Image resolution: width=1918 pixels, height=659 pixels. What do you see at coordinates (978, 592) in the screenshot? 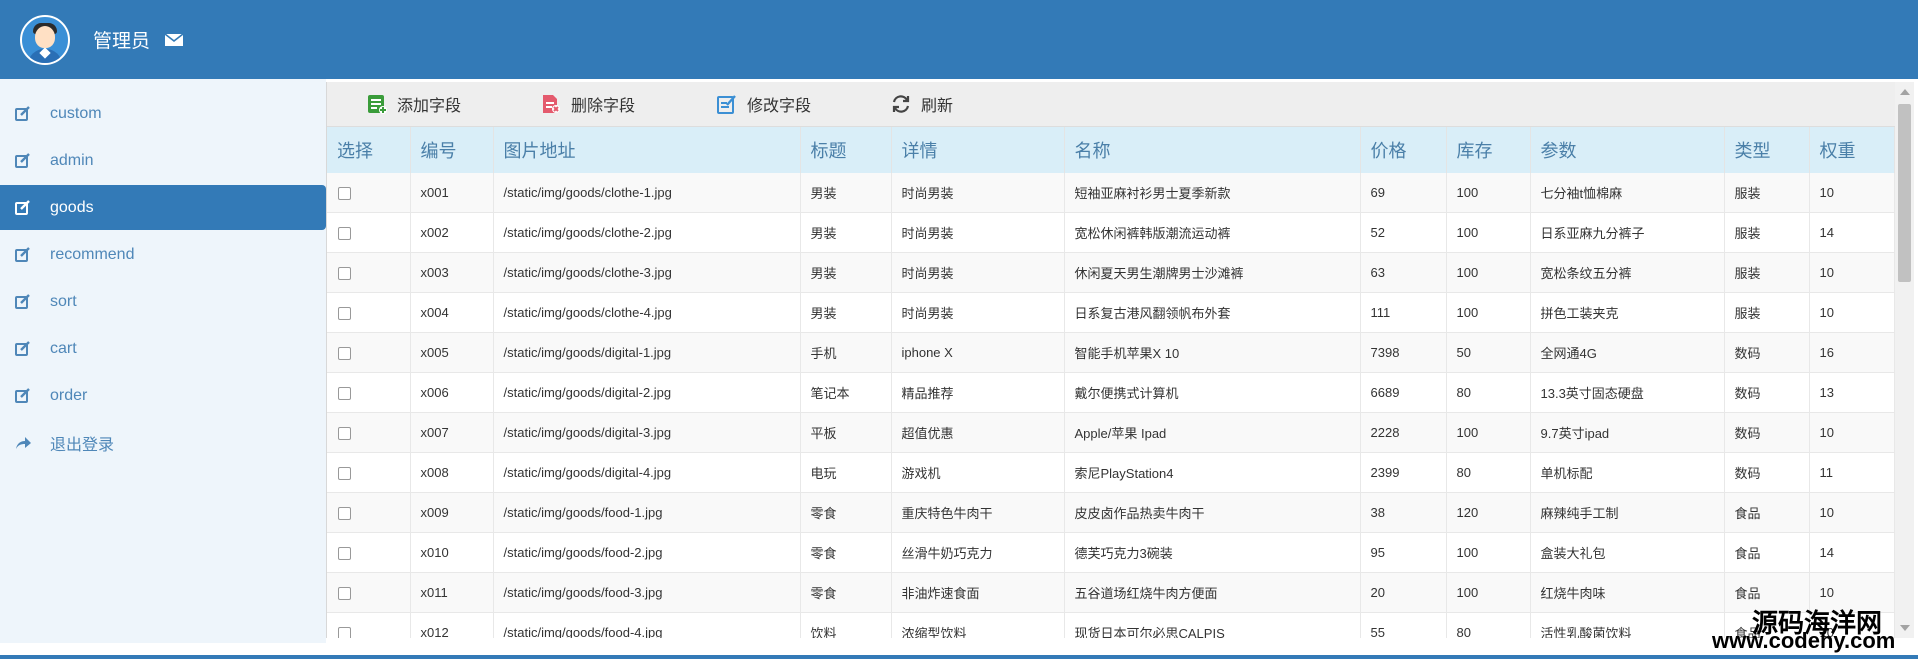
I see `table-cell: 非油炸速食面` at bounding box center [978, 592].